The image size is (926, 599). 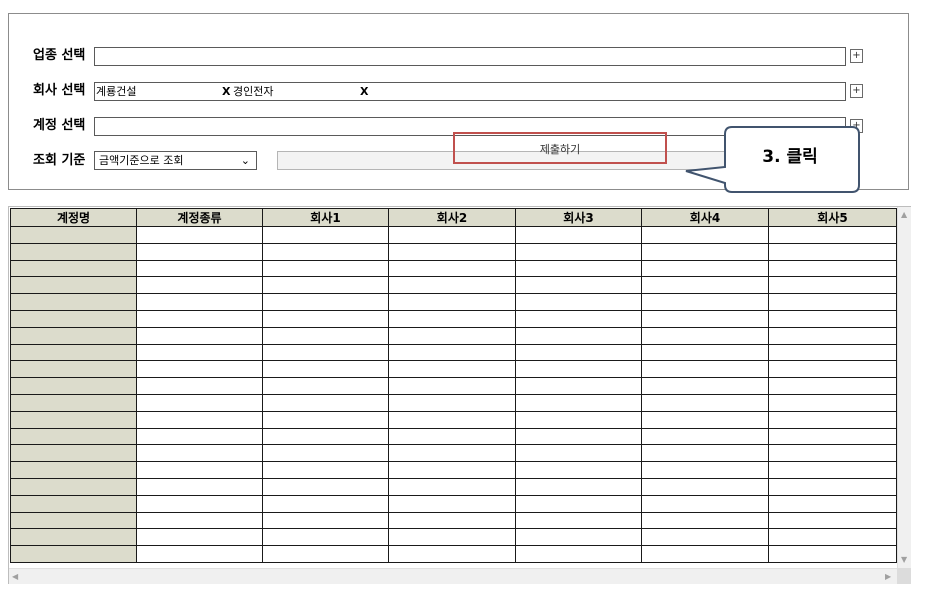 What do you see at coordinates (73, 217) in the screenshot?
I see `column-header: 계정명` at bounding box center [73, 217].